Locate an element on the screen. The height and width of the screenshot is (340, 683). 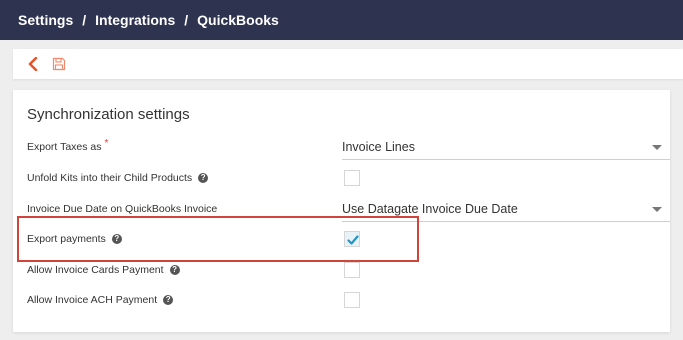
save-icon is located at coordinates (59, 64).